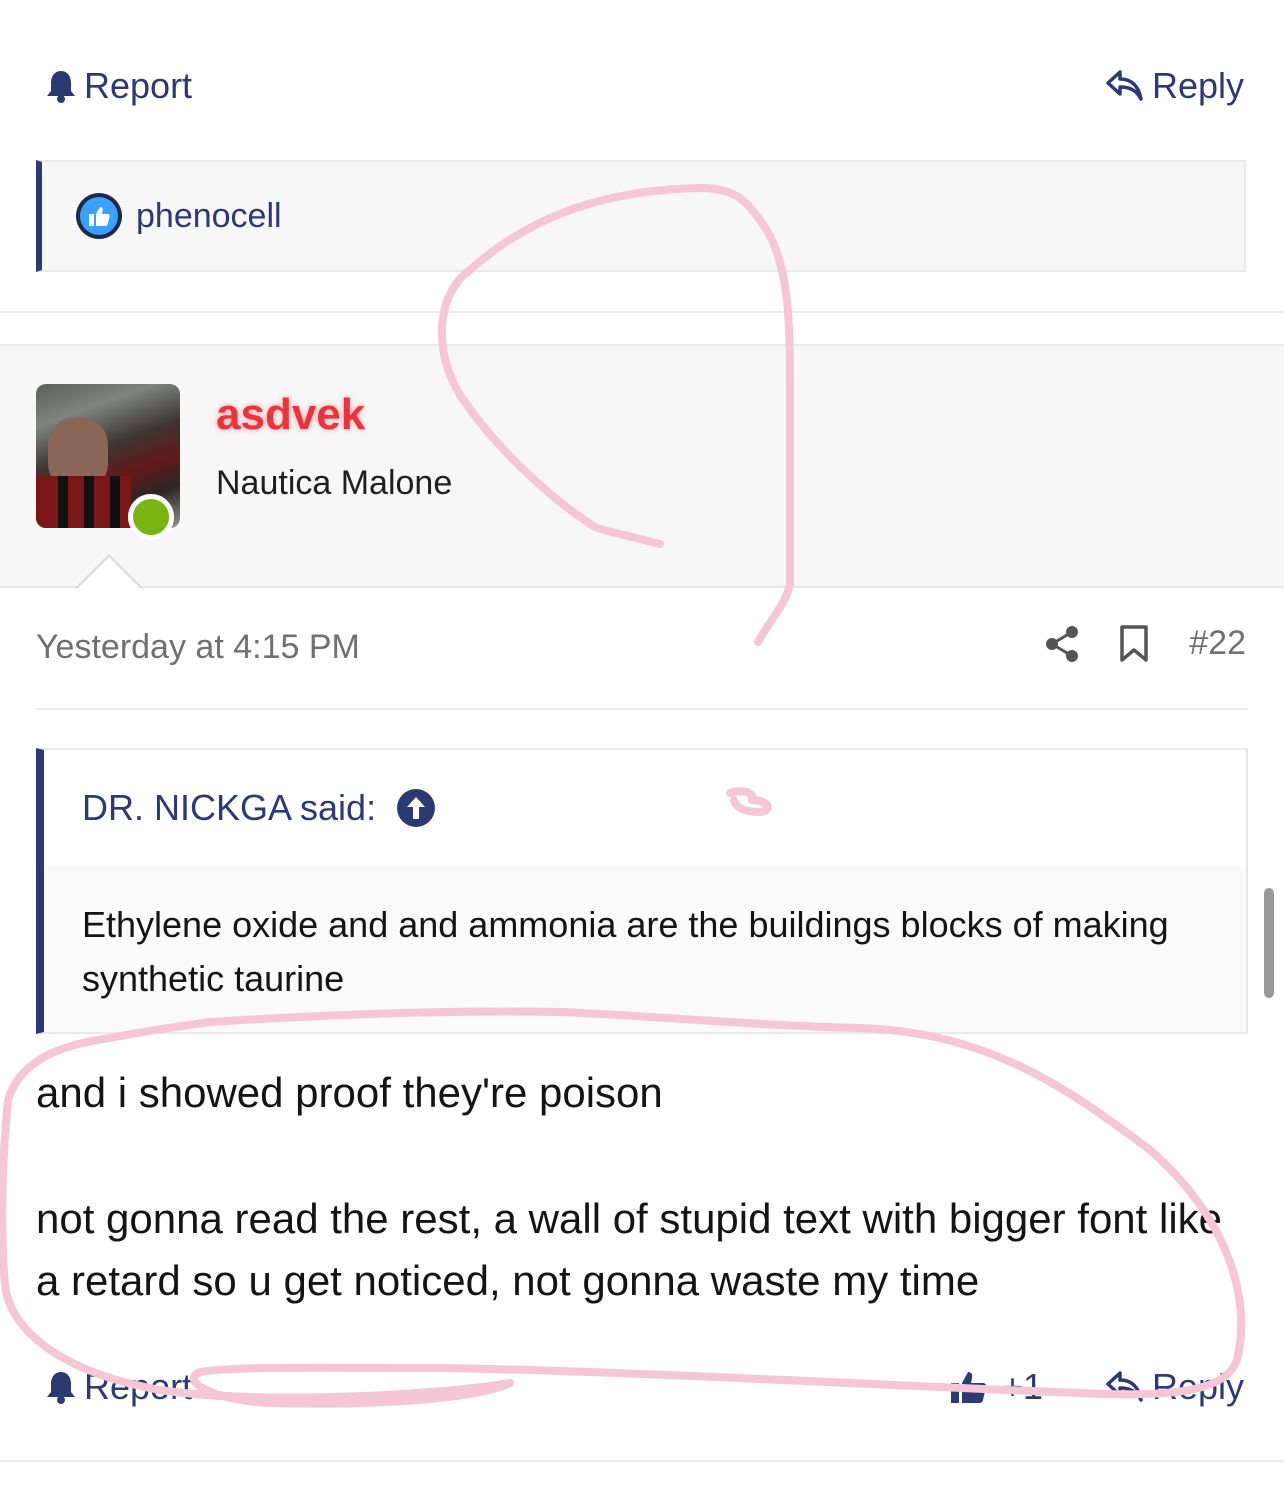  I want to click on username: asdvek, so click(290, 415).